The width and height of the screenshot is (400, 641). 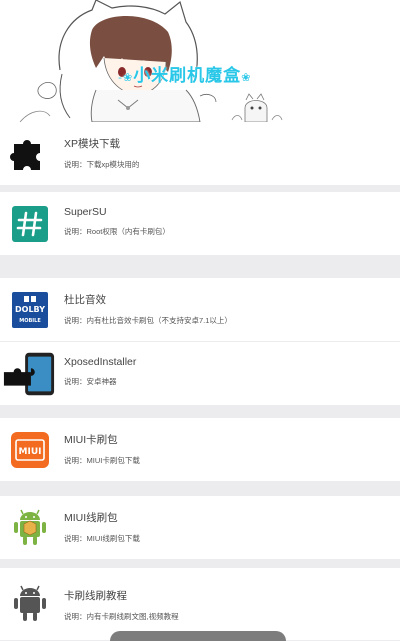 What do you see at coordinates (126, 77) in the screenshot?
I see `title-deco-left: -❀` at bounding box center [126, 77].